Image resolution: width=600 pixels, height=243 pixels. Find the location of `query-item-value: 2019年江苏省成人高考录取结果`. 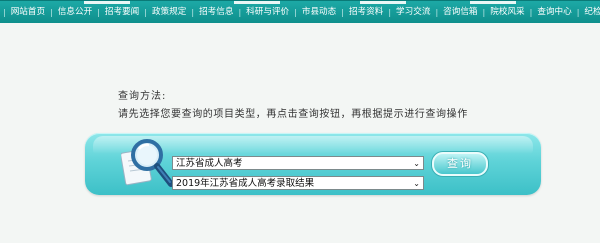

query-item-value: 2019年江苏省成人高考录取结果 is located at coordinates (245, 183).